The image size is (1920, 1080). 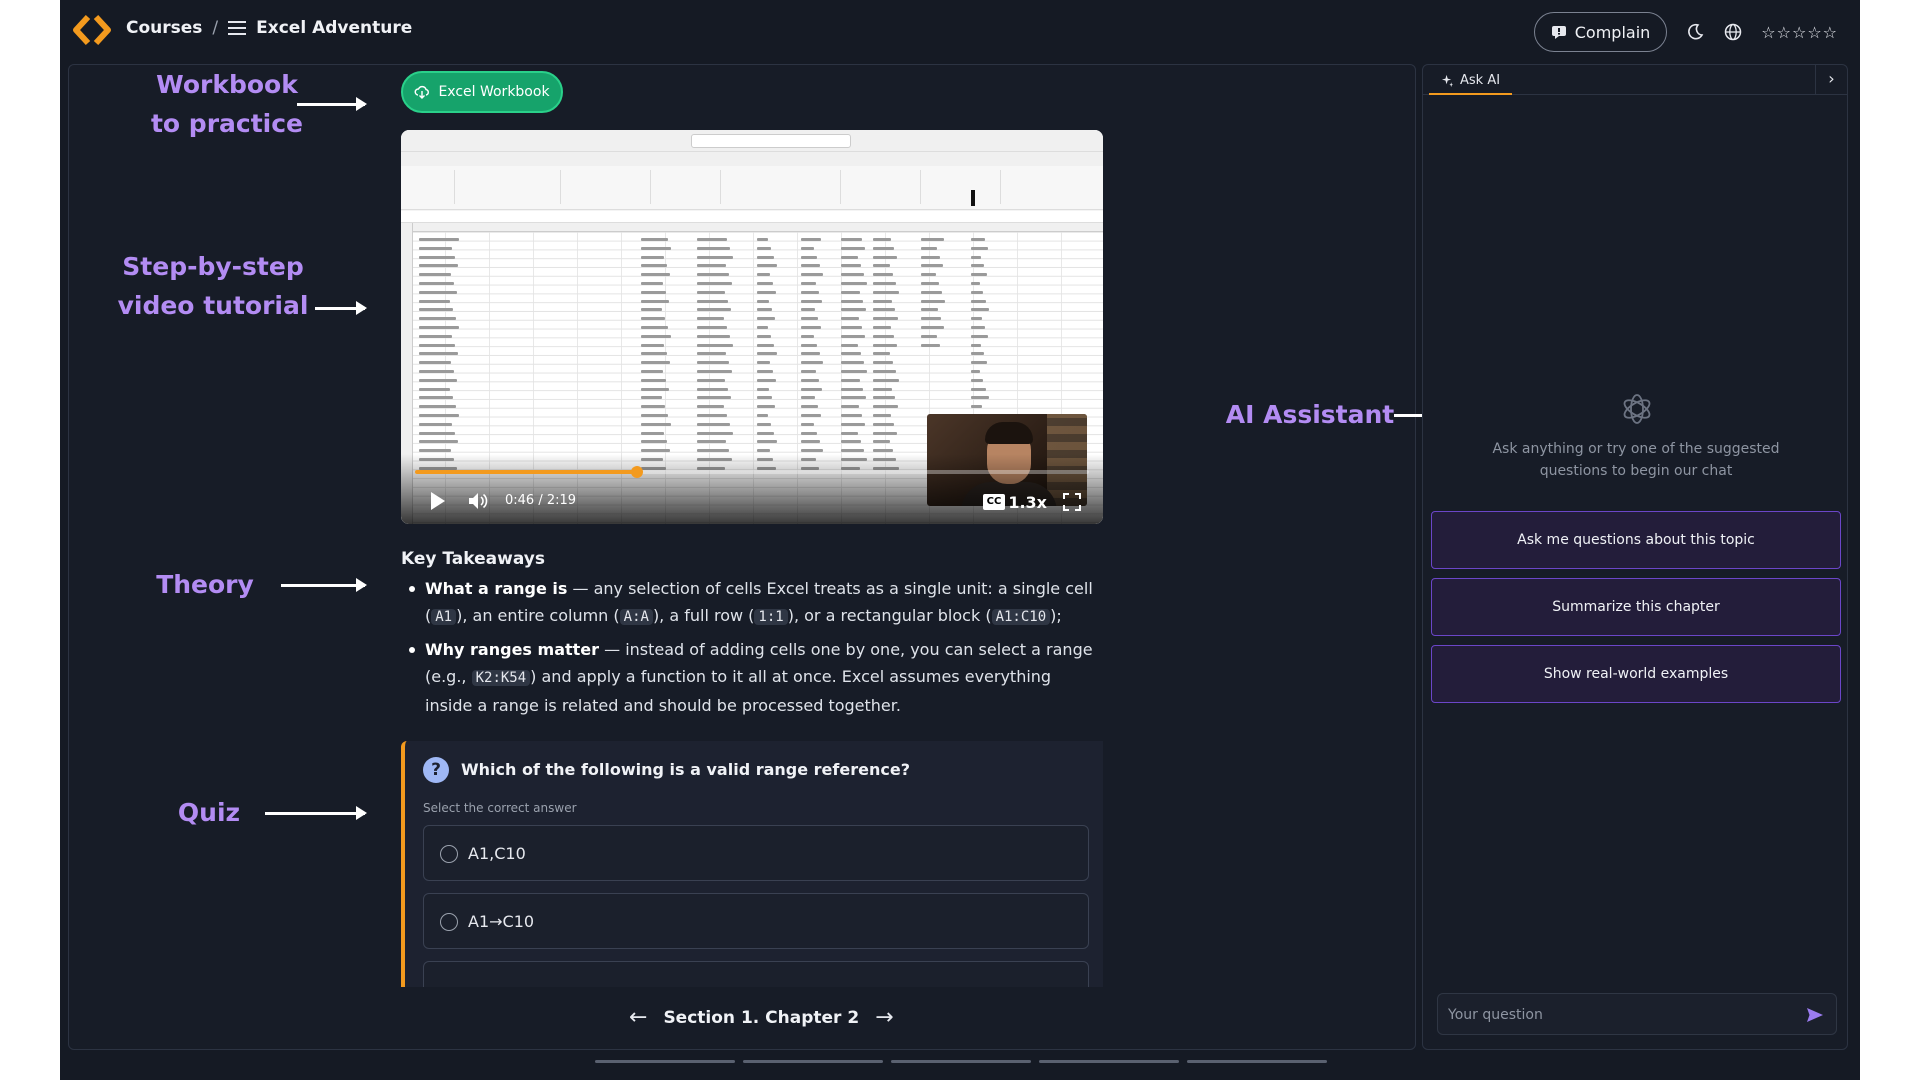 What do you see at coordinates (316, 813) in the screenshot?
I see `annotation-arrow` at bounding box center [316, 813].